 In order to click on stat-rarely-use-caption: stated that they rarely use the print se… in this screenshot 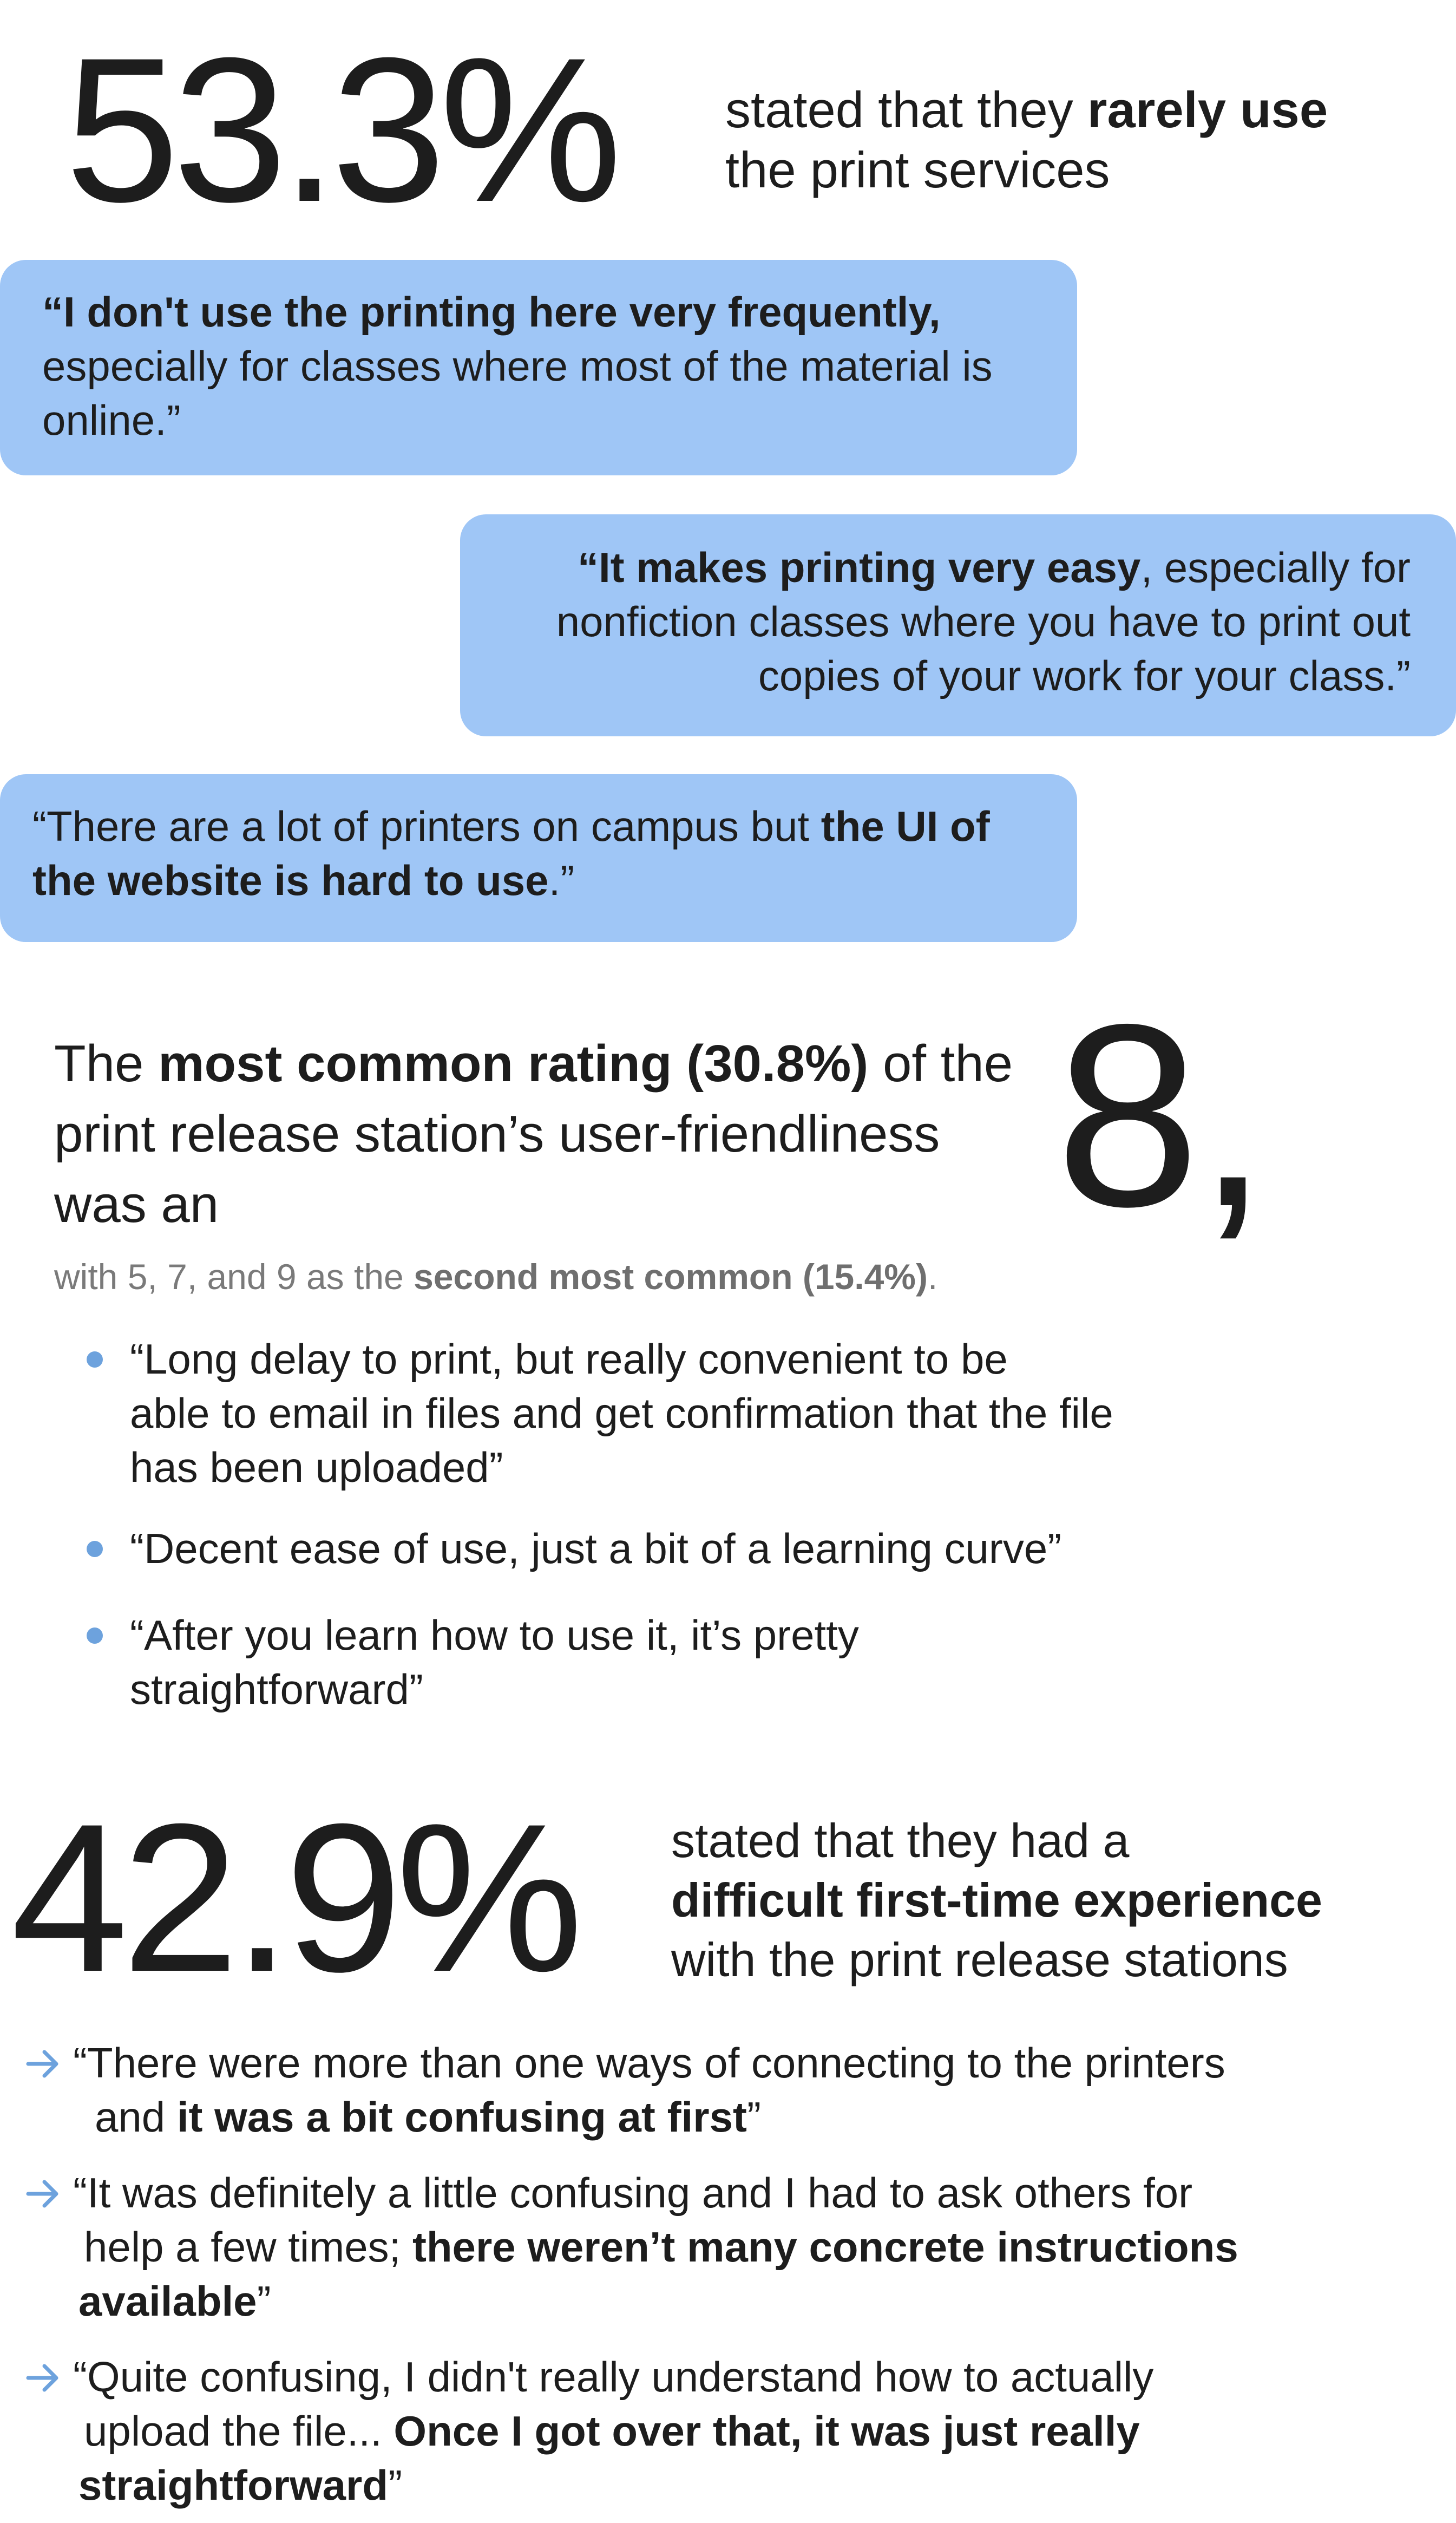, I will do `click(1027, 139)`.